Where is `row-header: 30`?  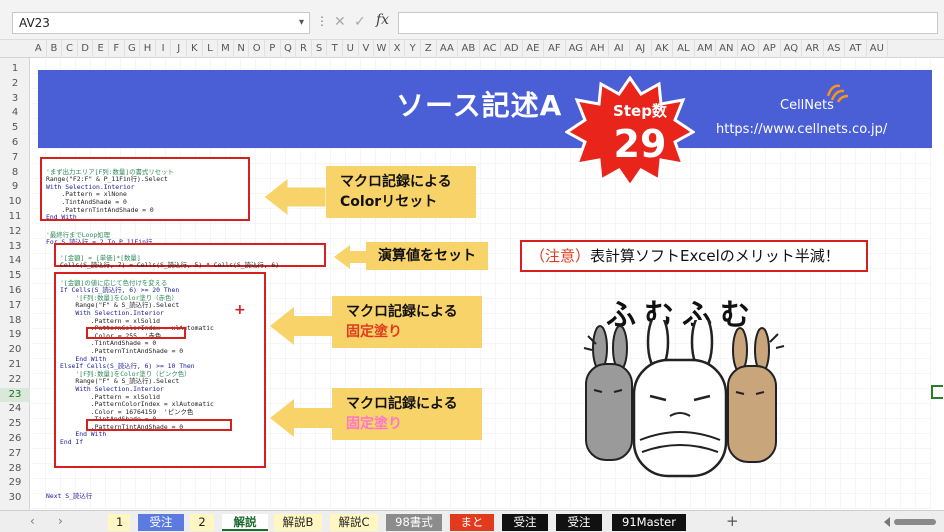 row-header: 30 is located at coordinates (15, 498).